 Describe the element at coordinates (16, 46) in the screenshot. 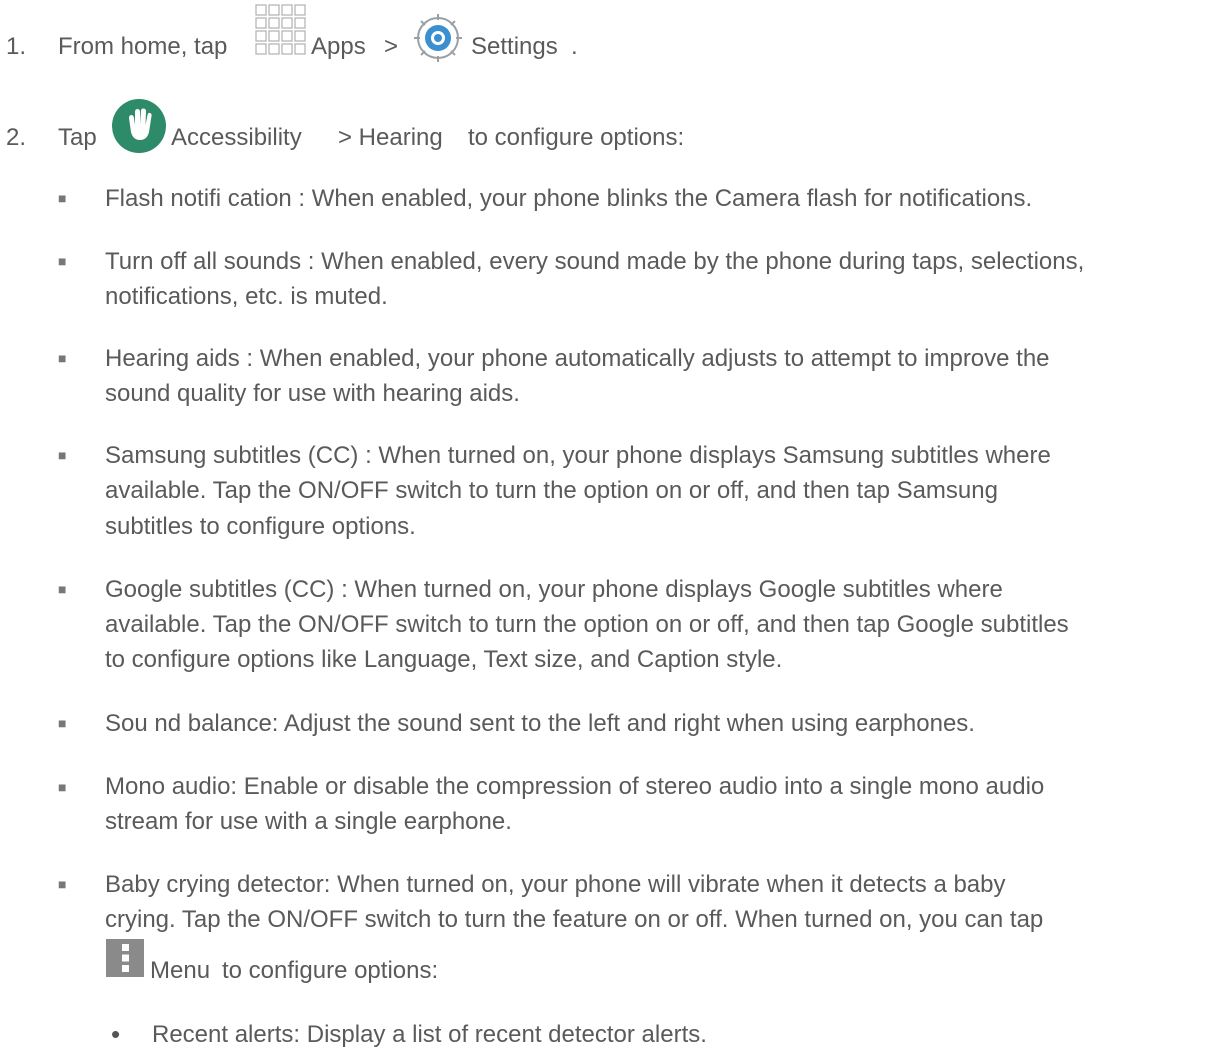

I see `step-number: 1.` at that location.